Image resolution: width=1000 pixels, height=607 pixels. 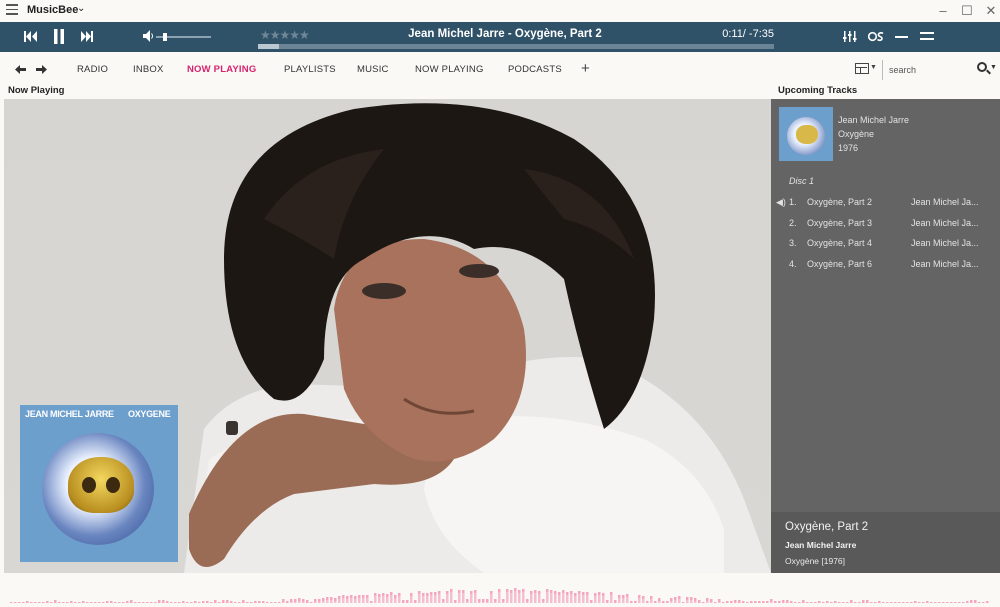 What do you see at coordinates (793, 264) in the screenshot?
I see `track-number: 4.` at bounding box center [793, 264].